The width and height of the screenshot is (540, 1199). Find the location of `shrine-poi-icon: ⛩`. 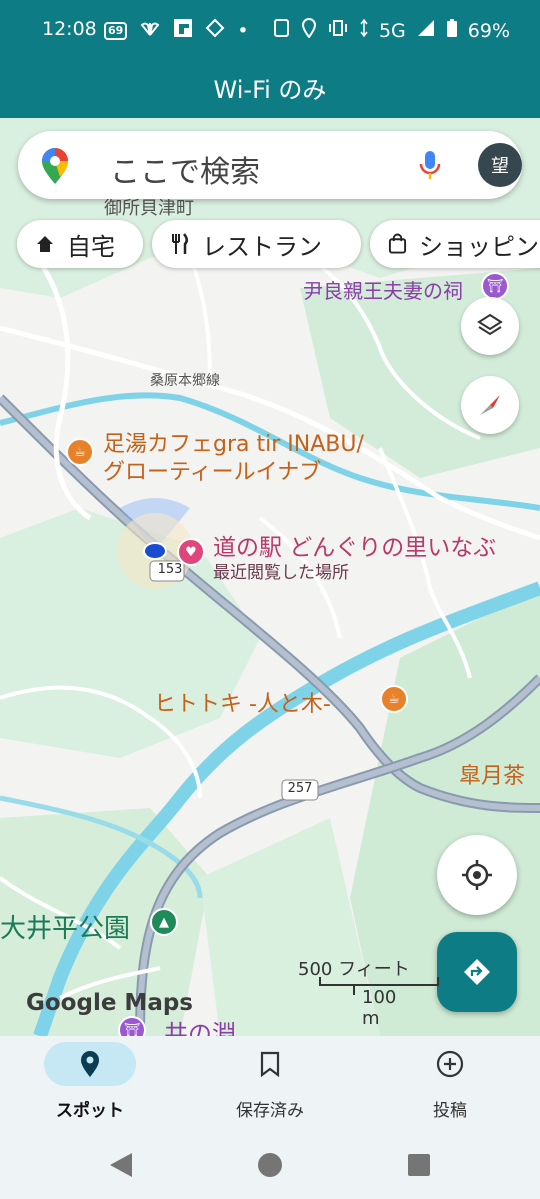

shrine-poi-icon: ⛩ is located at coordinates (495, 286).